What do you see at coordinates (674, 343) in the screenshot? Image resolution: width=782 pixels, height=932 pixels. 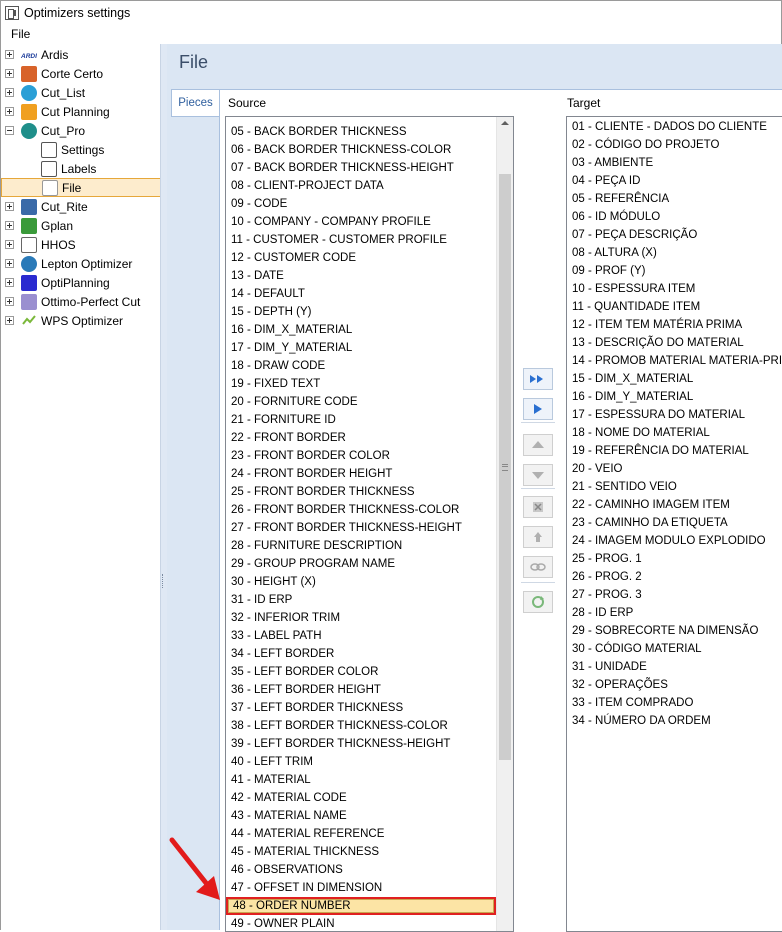 I see `target-item: 13 - DESCRIÇÃO DO MATERIAL` at bounding box center [674, 343].